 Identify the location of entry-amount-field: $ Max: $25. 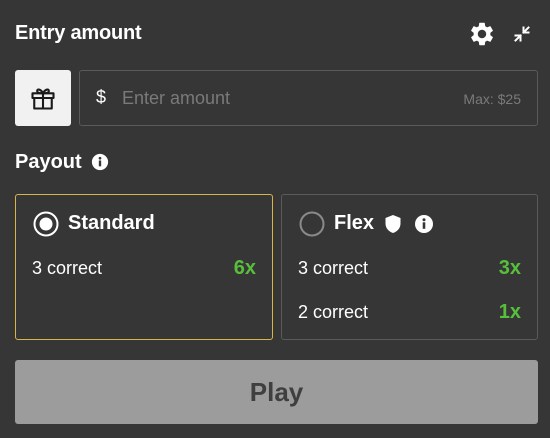
(308, 98).